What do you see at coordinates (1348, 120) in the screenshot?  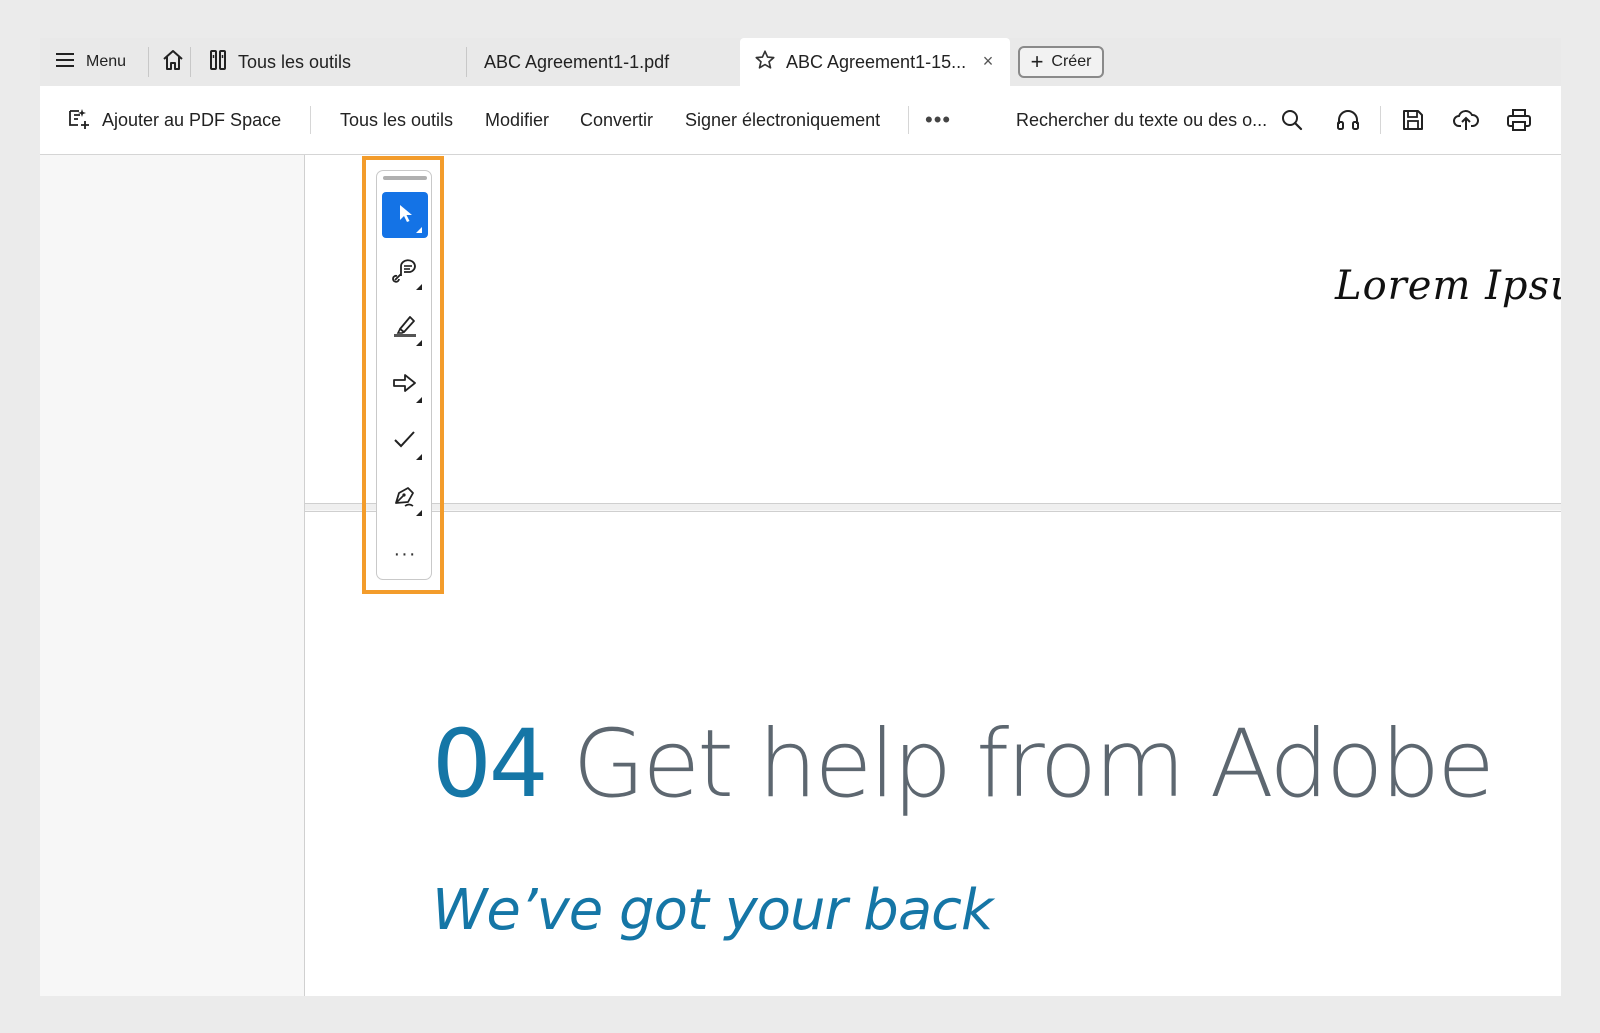 I see `read-aloud-icon` at bounding box center [1348, 120].